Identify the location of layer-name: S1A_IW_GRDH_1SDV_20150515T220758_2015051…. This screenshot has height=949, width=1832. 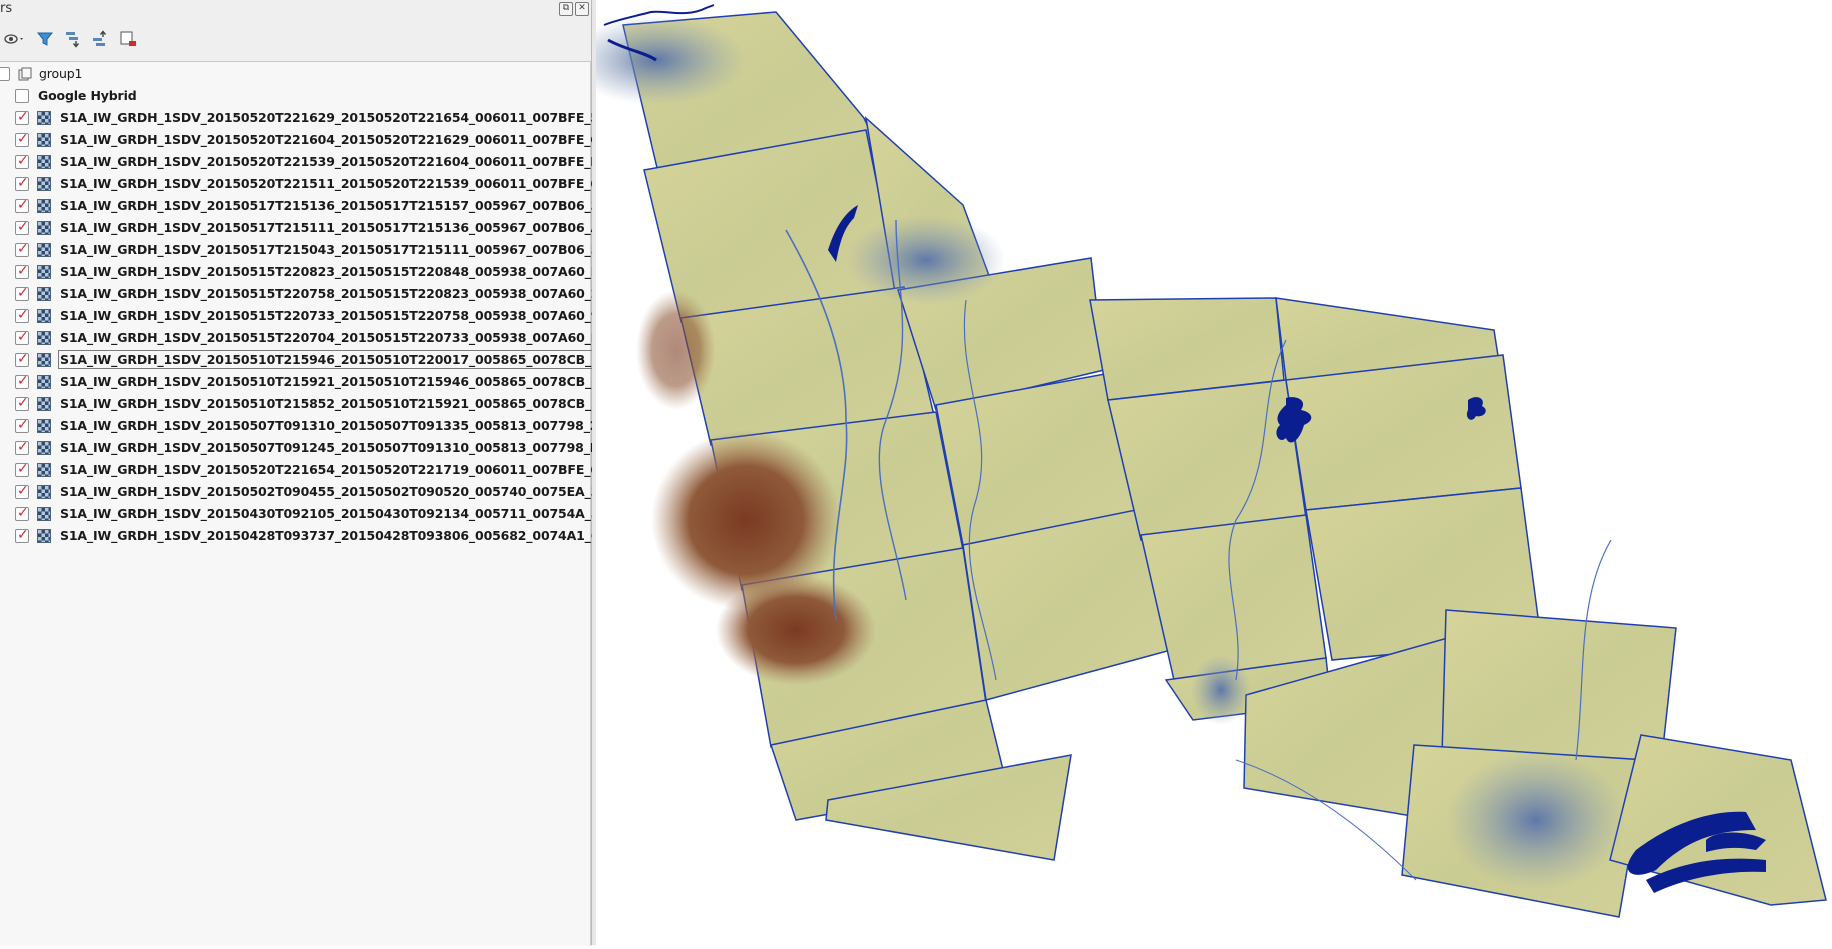
(357, 293).